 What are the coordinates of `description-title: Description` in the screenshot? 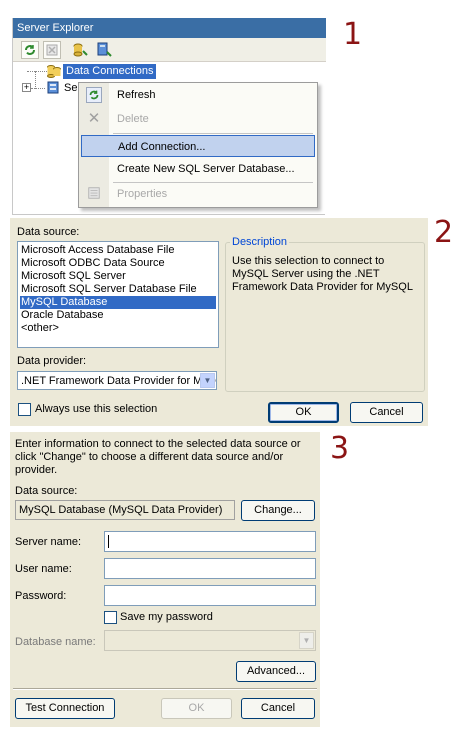 It's located at (260, 242).